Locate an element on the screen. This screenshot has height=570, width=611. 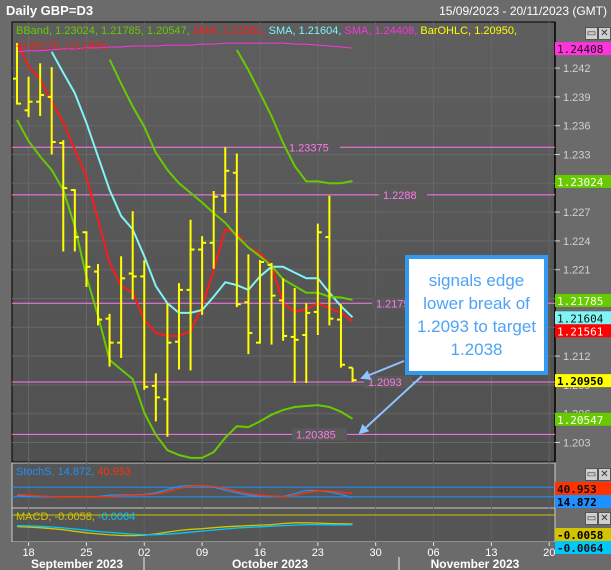
stochastic-badge-label: 14.872 is located at coordinates (577, 502).